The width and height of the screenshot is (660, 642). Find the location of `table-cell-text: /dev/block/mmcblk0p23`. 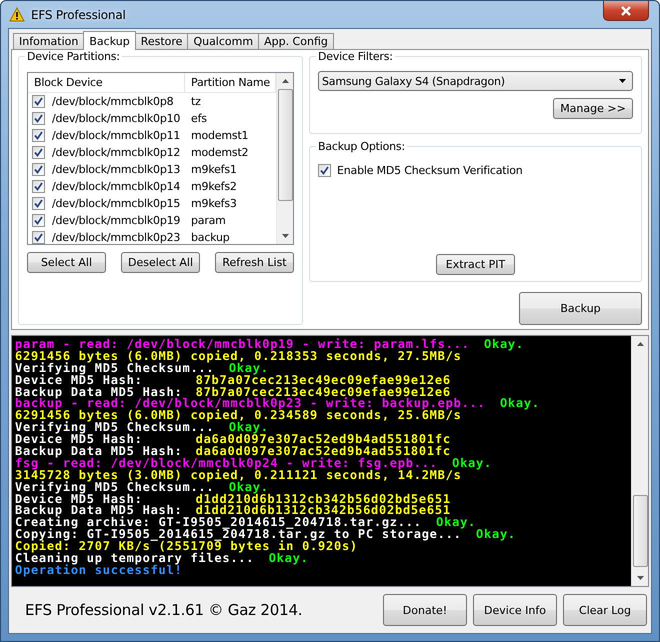

table-cell-text: /dev/block/mmcblk0p23 is located at coordinates (115, 237).